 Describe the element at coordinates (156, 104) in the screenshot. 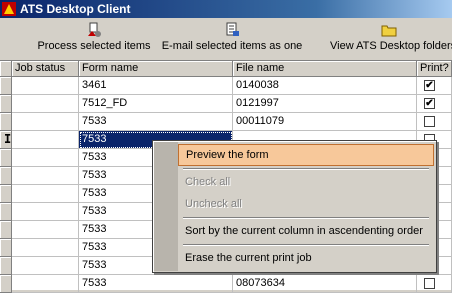

I see `cell-form-name: 7512_FD` at that location.